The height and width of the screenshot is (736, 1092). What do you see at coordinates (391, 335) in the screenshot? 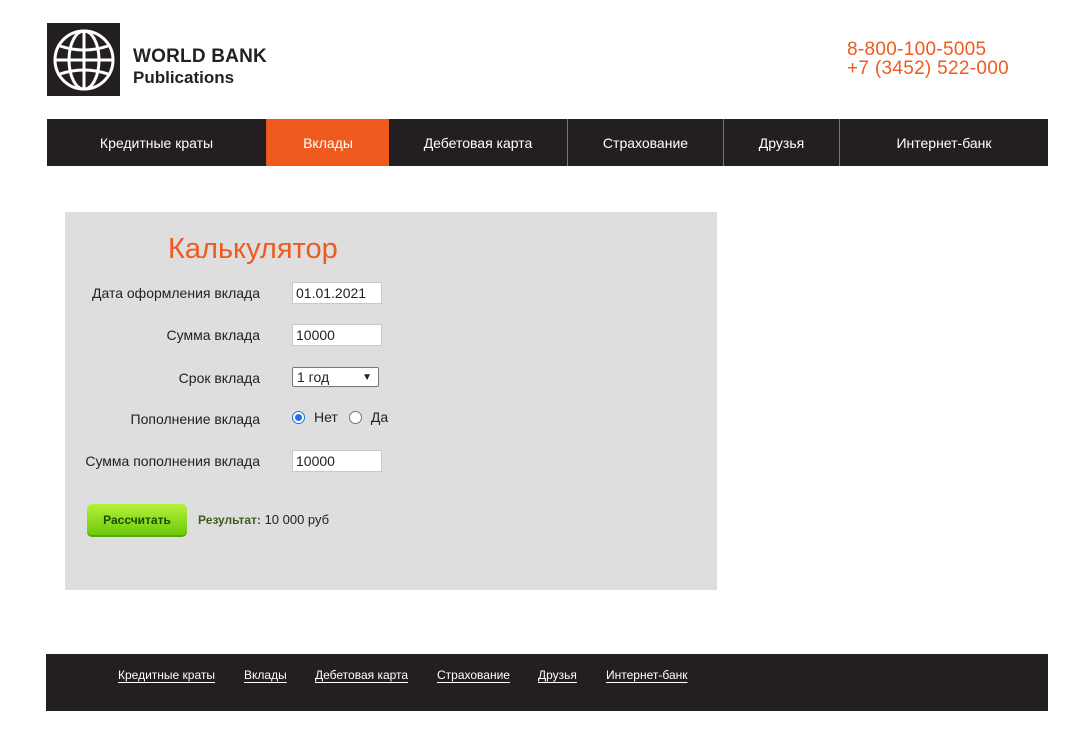
I see `amount-row: Сумма вклада` at bounding box center [391, 335].